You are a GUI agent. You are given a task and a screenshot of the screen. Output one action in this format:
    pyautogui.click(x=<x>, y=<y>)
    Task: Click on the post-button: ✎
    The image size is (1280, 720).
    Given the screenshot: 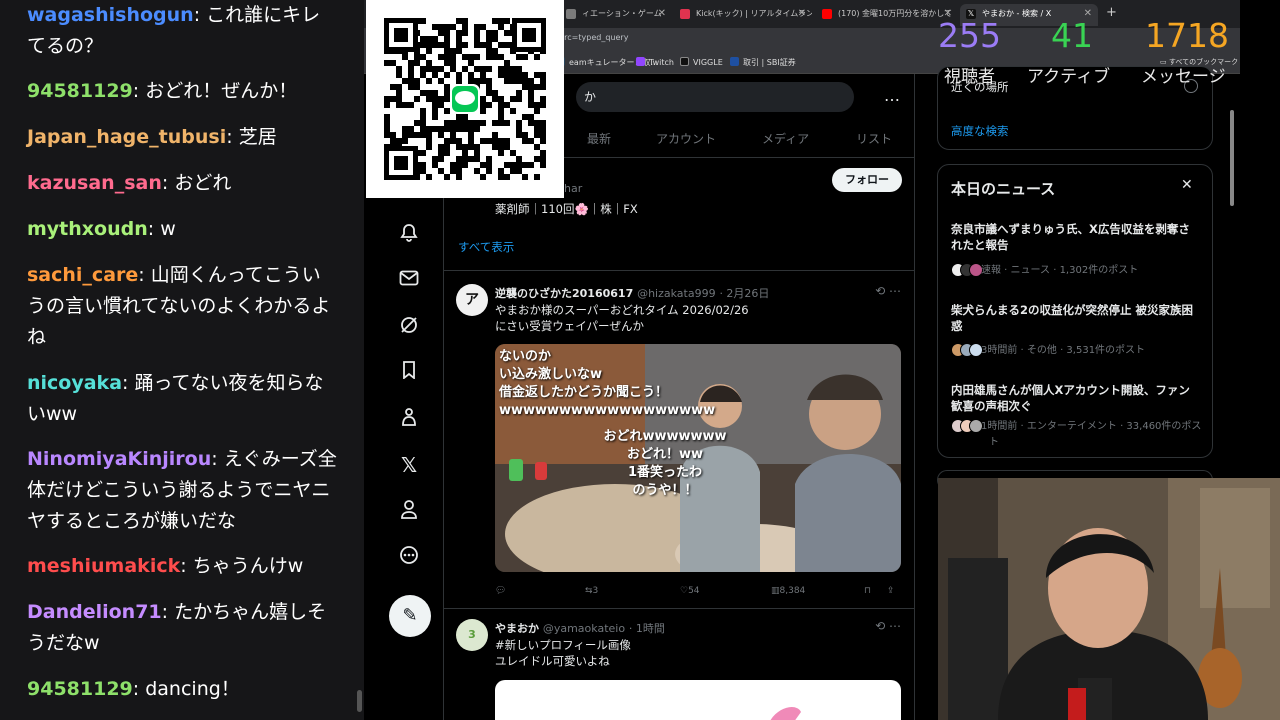 What is the action you would take?
    pyautogui.click(x=410, y=616)
    